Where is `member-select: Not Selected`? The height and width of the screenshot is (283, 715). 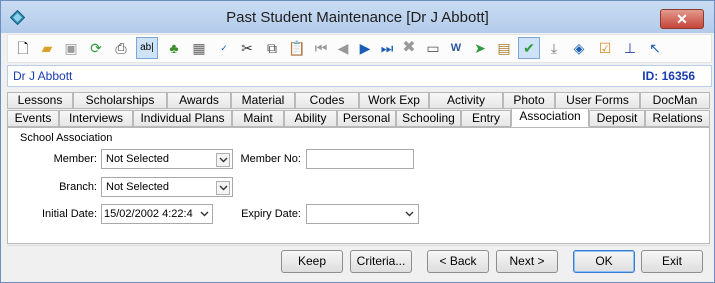
member-select: Not Selected is located at coordinates (167, 159).